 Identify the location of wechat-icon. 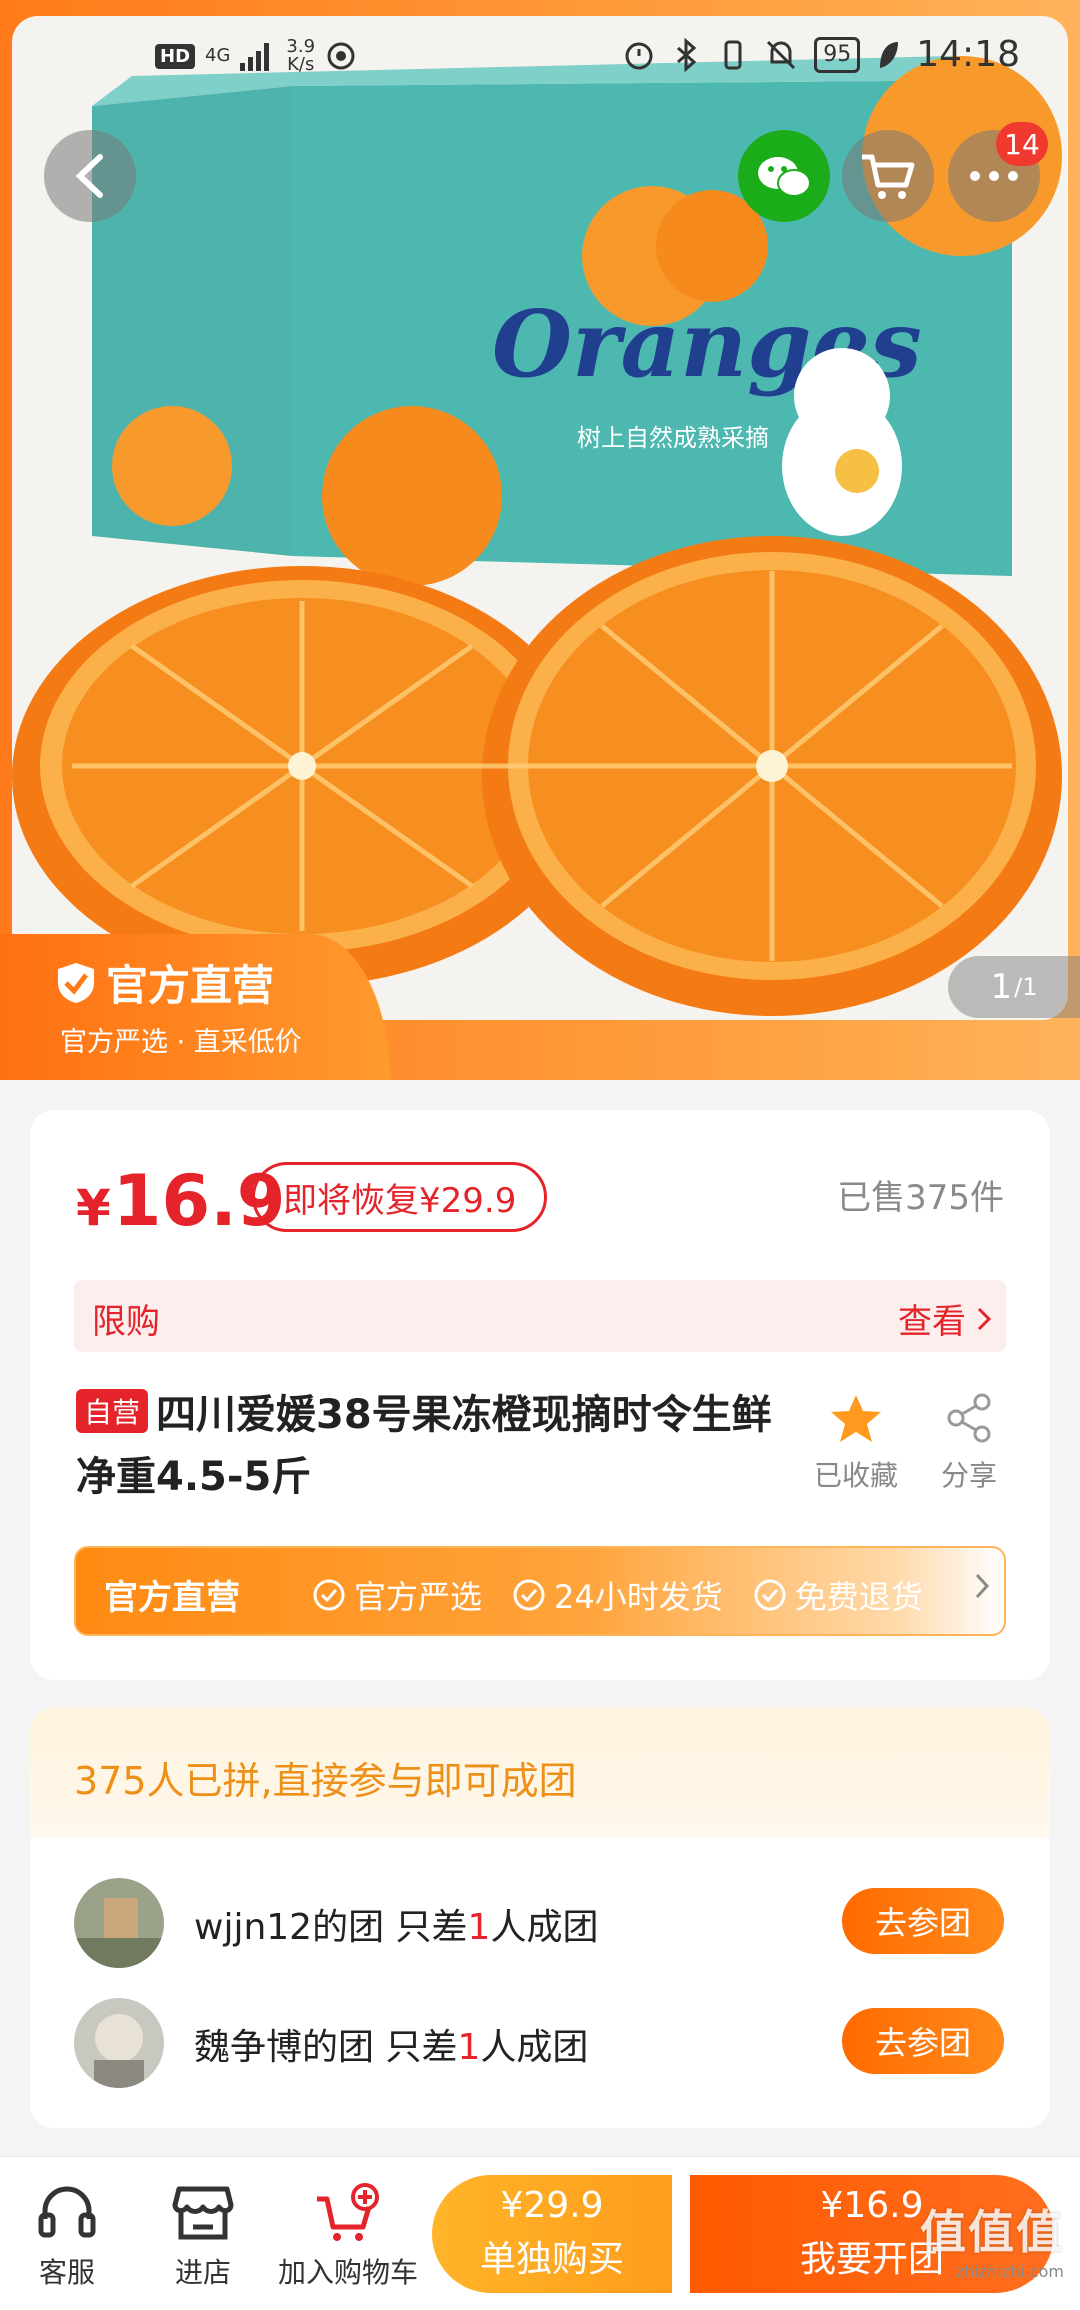
(784, 177).